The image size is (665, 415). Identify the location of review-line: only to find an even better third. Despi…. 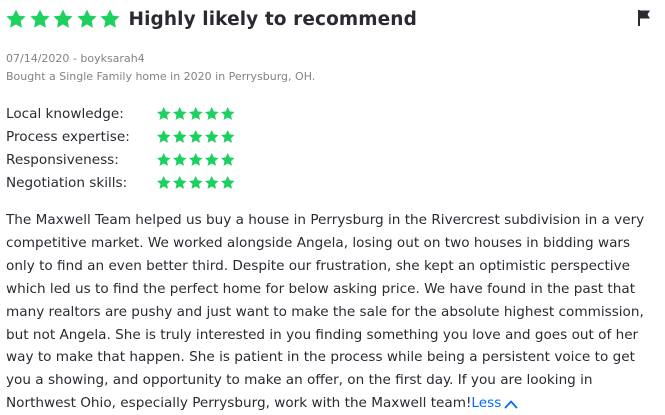
(318, 265).